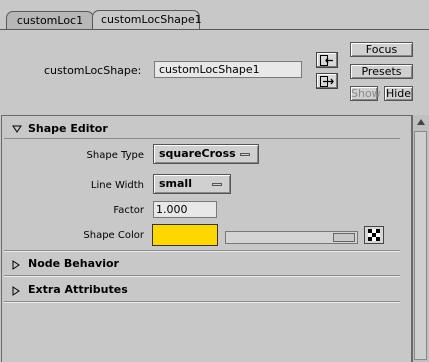  I want to click on node-name-field: customLocShape1, so click(228, 69).